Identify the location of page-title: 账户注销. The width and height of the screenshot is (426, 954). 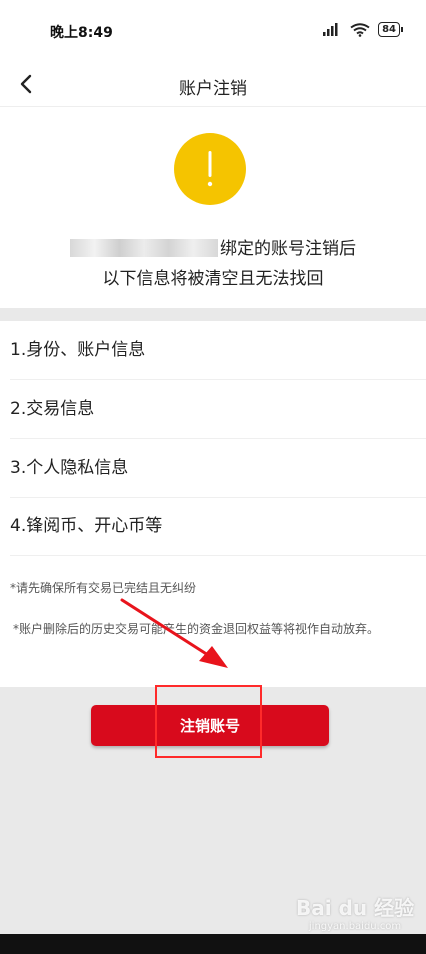
(213, 89).